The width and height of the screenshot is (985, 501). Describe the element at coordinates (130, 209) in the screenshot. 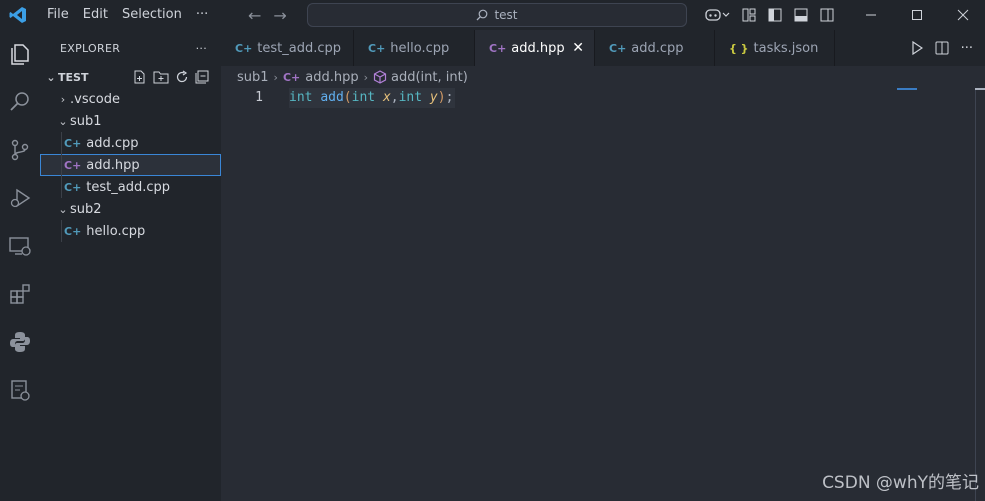

I see `tree-item-sub2: ⌄ sub2` at that location.